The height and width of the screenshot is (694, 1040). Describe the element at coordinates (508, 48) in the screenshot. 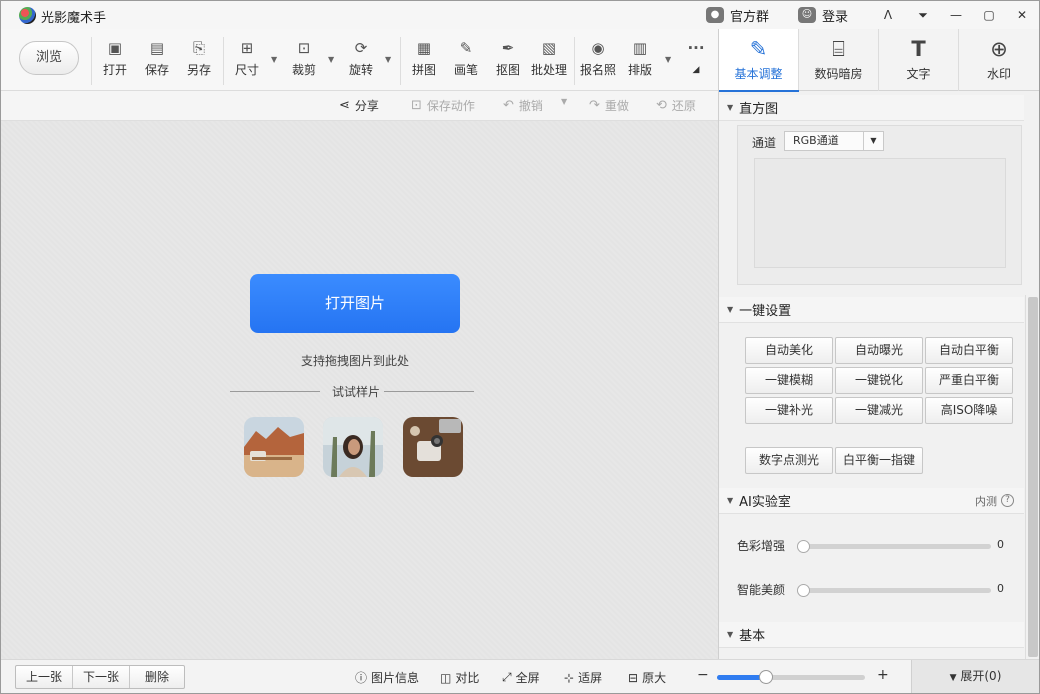

I see `pen-icon: ✒` at that location.